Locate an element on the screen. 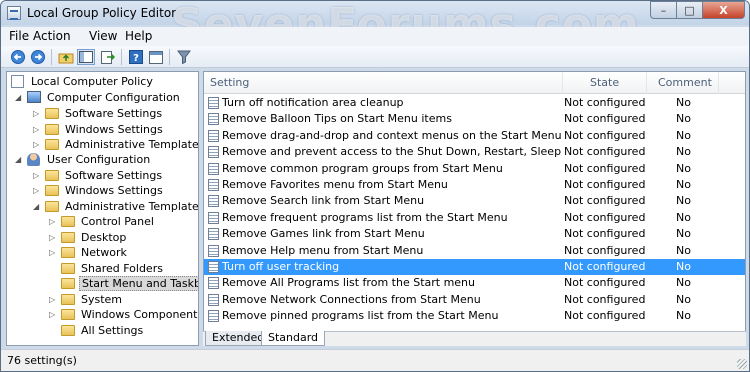 This screenshot has width=750, height=372. view-tabs: Extended Standard is located at coordinates (474, 338).